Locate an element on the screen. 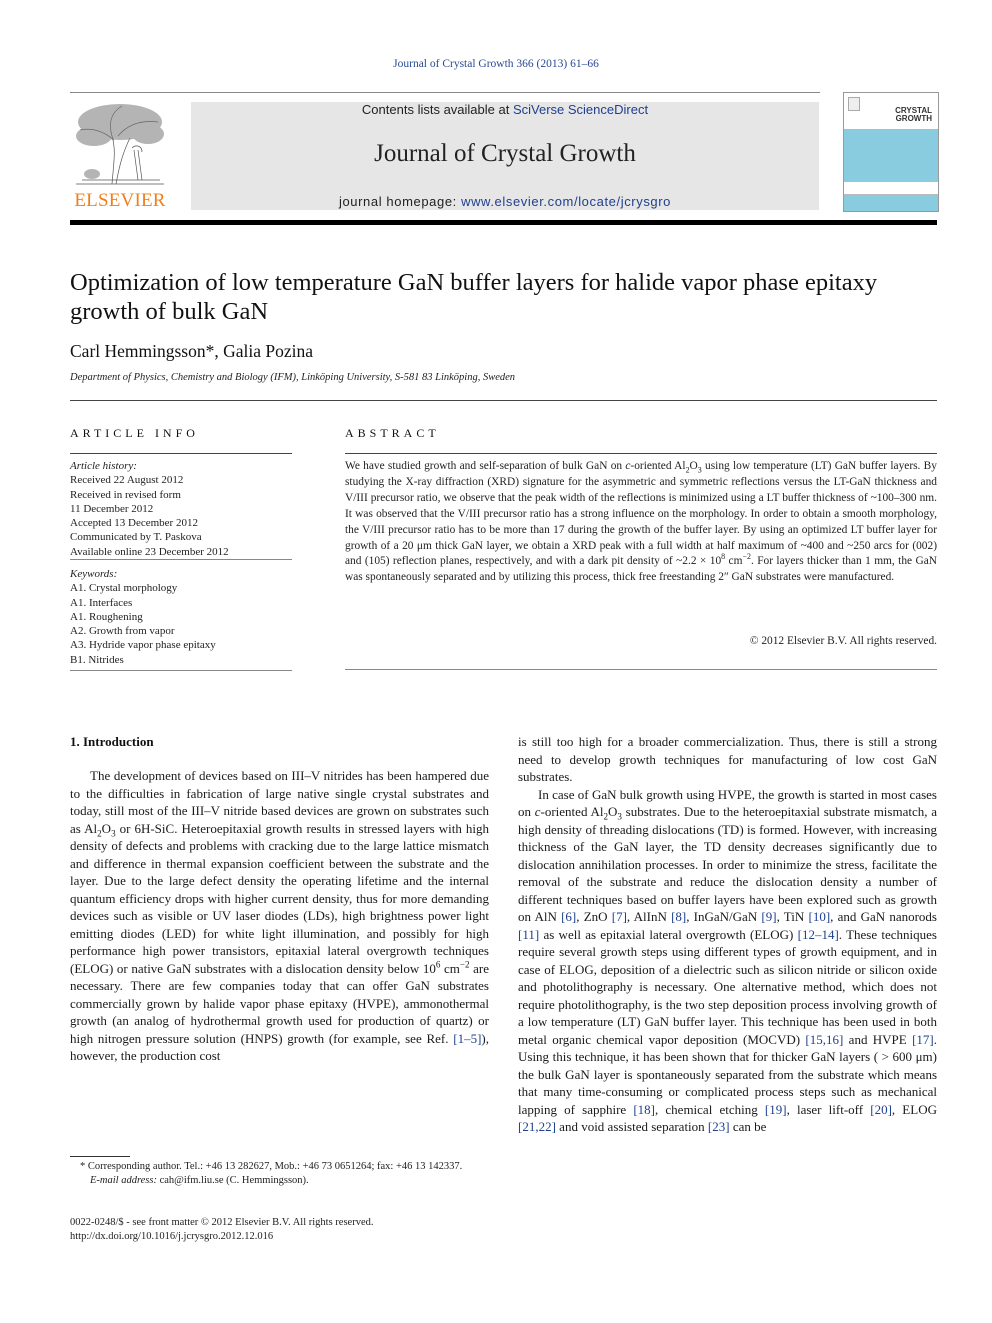  citation-link: [19] is located at coordinates (776, 1109).